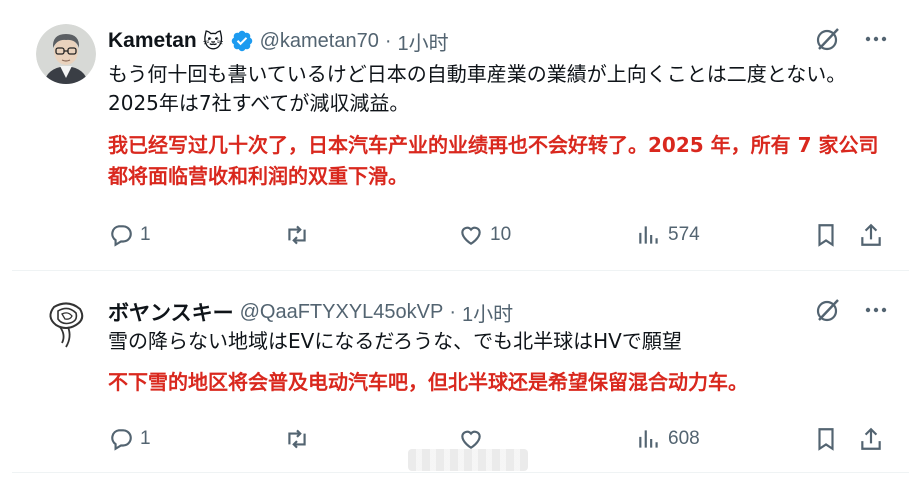 The height and width of the screenshot is (482, 909). I want to click on views-button: 608, so click(668, 439).